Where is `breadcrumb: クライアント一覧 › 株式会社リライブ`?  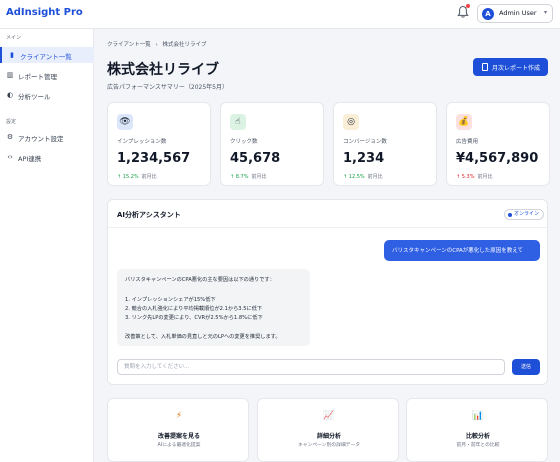 breadcrumb: クライアント一覧 › 株式会社リライブ is located at coordinates (158, 44).